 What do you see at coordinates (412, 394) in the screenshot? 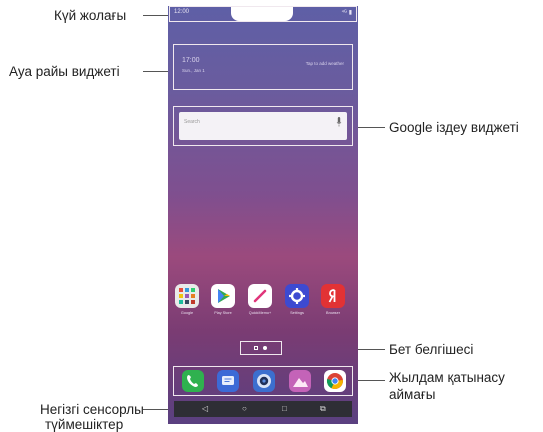
I see `callout-quick-access-line2: аймағы` at bounding box center [412, 394].